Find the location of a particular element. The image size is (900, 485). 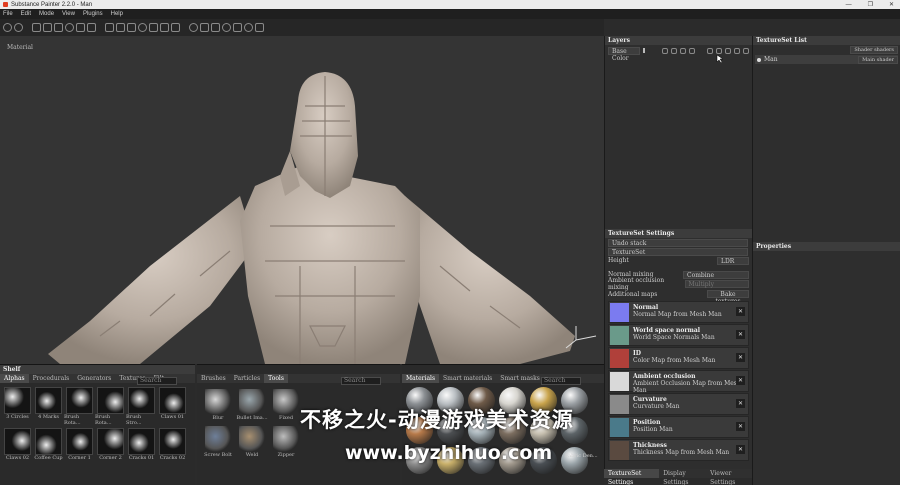

shelf-item: Corner 1 is located at coordinates (79, 444).